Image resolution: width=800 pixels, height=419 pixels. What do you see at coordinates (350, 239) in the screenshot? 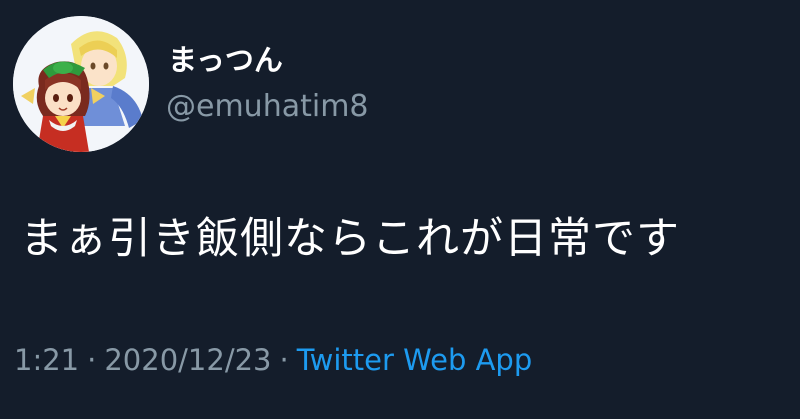
I see `tweet-text: まぁ引き飯側ならこれが日常です` at bounding box center [350, 239].